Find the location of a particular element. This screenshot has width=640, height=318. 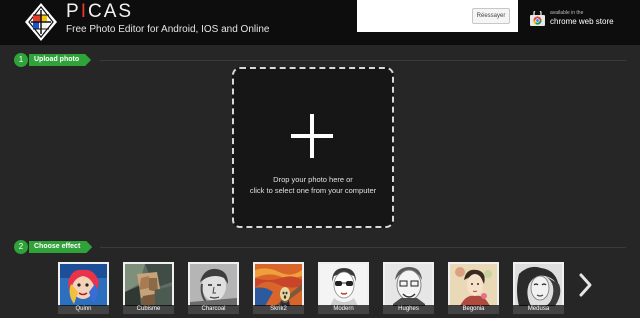

effect-cubisme: Cubisme is located at coordinates (148, 288).